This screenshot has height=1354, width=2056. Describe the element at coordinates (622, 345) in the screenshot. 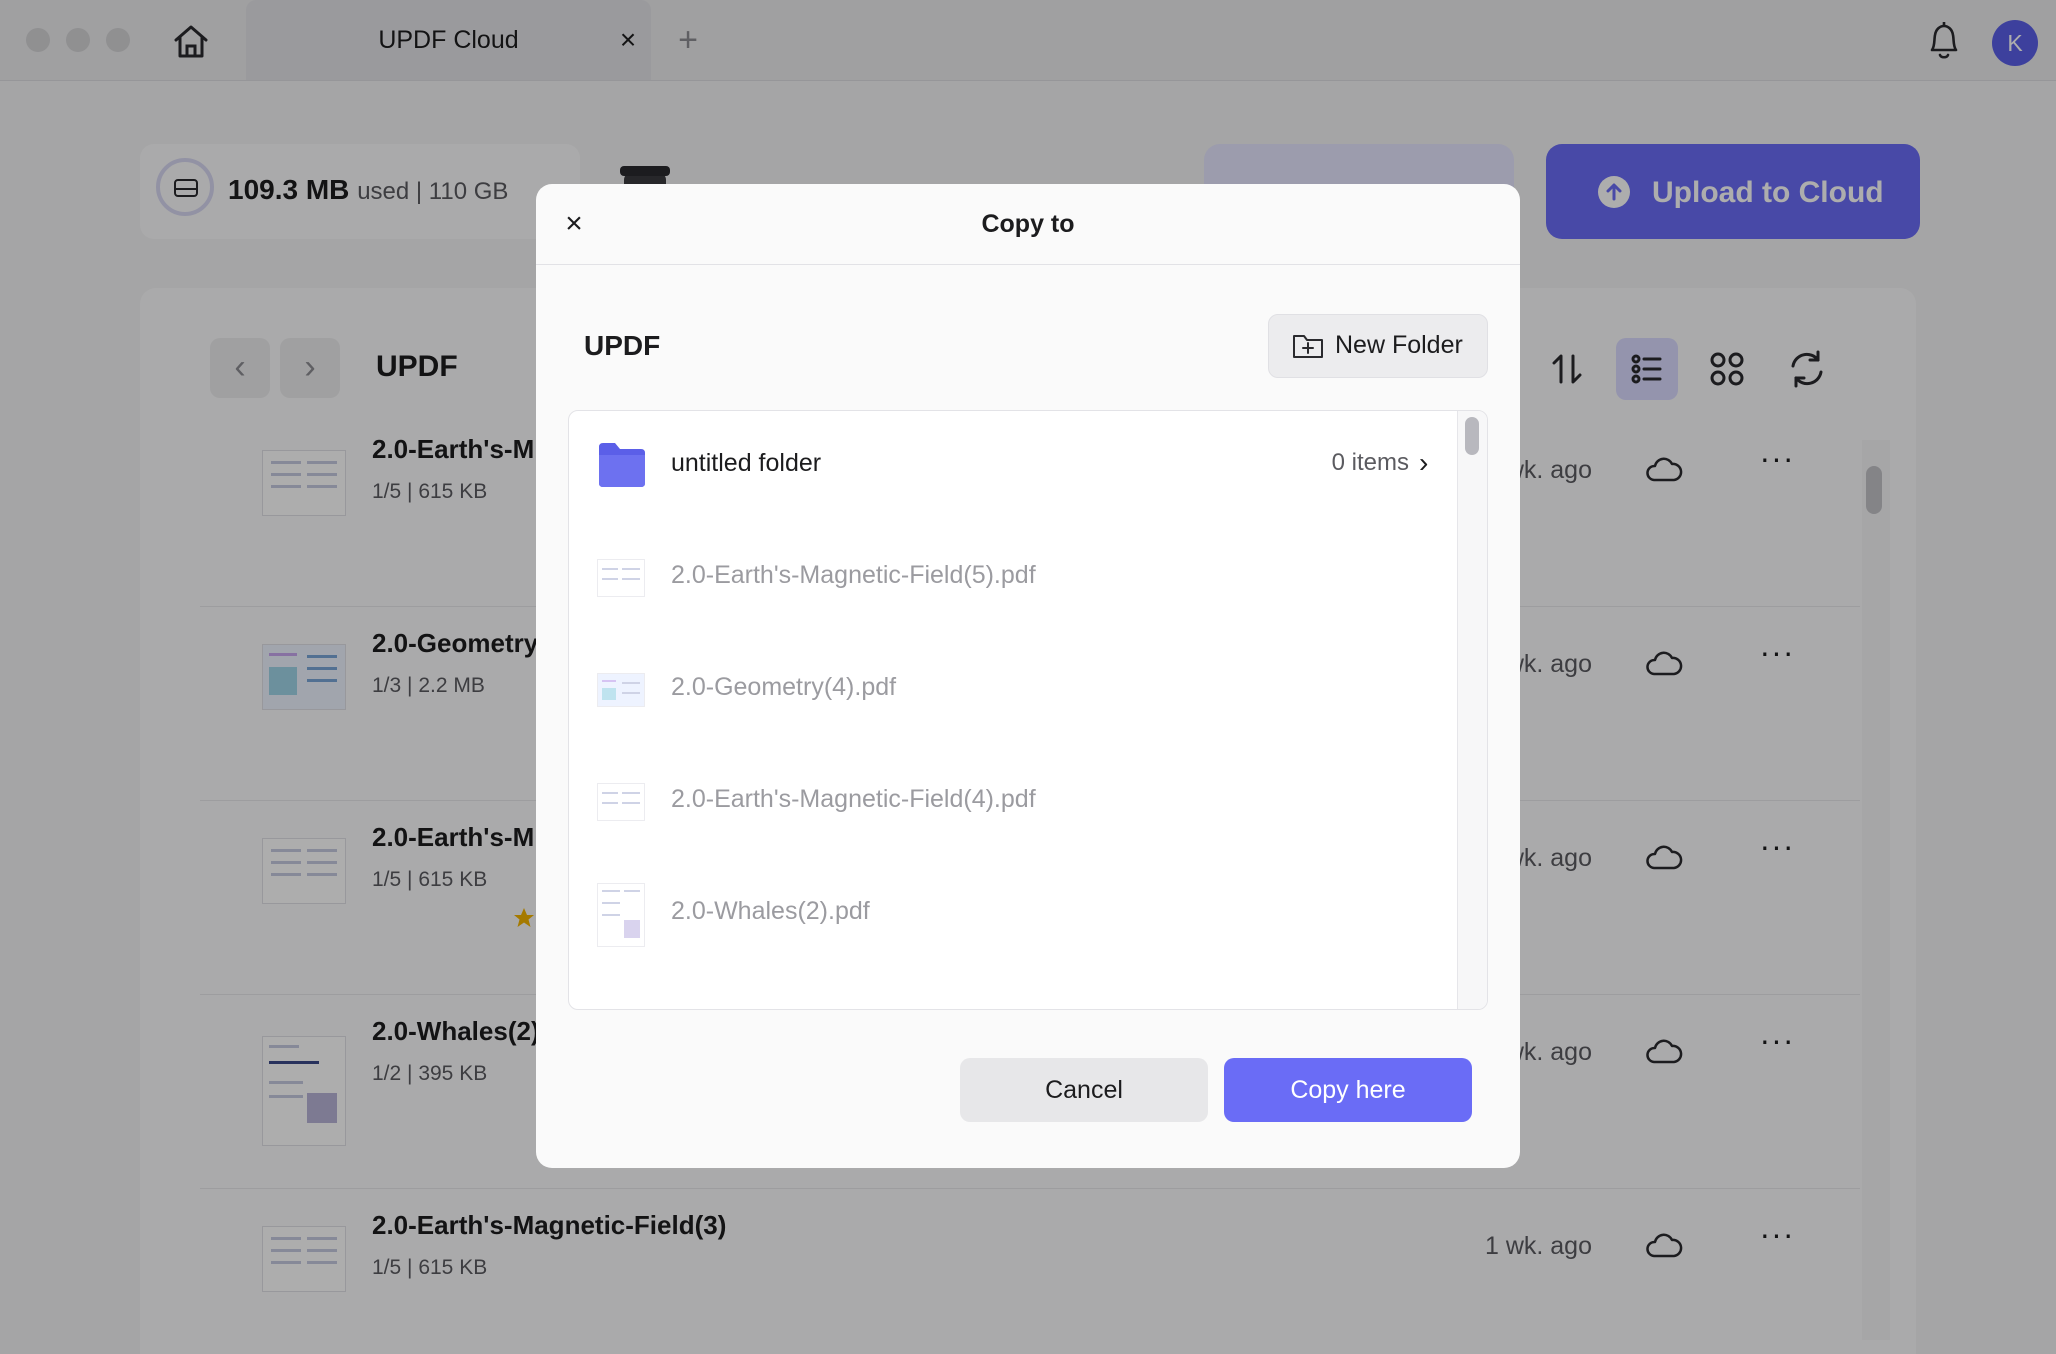

I see `dialog-breadcrumb: UPDF` at that location.